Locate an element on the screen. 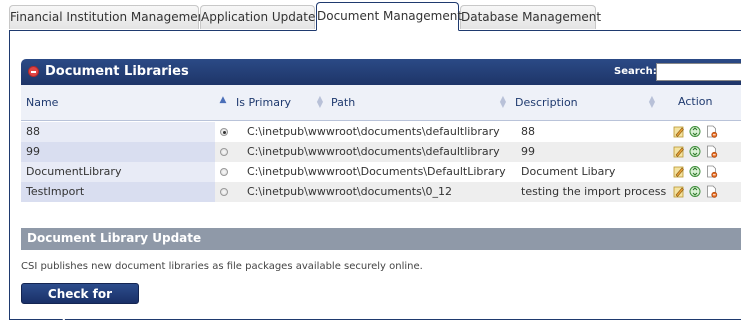 The width and height of the screenshot is (741, 332). column-header-description: Description is located at coordinates (546, 102).